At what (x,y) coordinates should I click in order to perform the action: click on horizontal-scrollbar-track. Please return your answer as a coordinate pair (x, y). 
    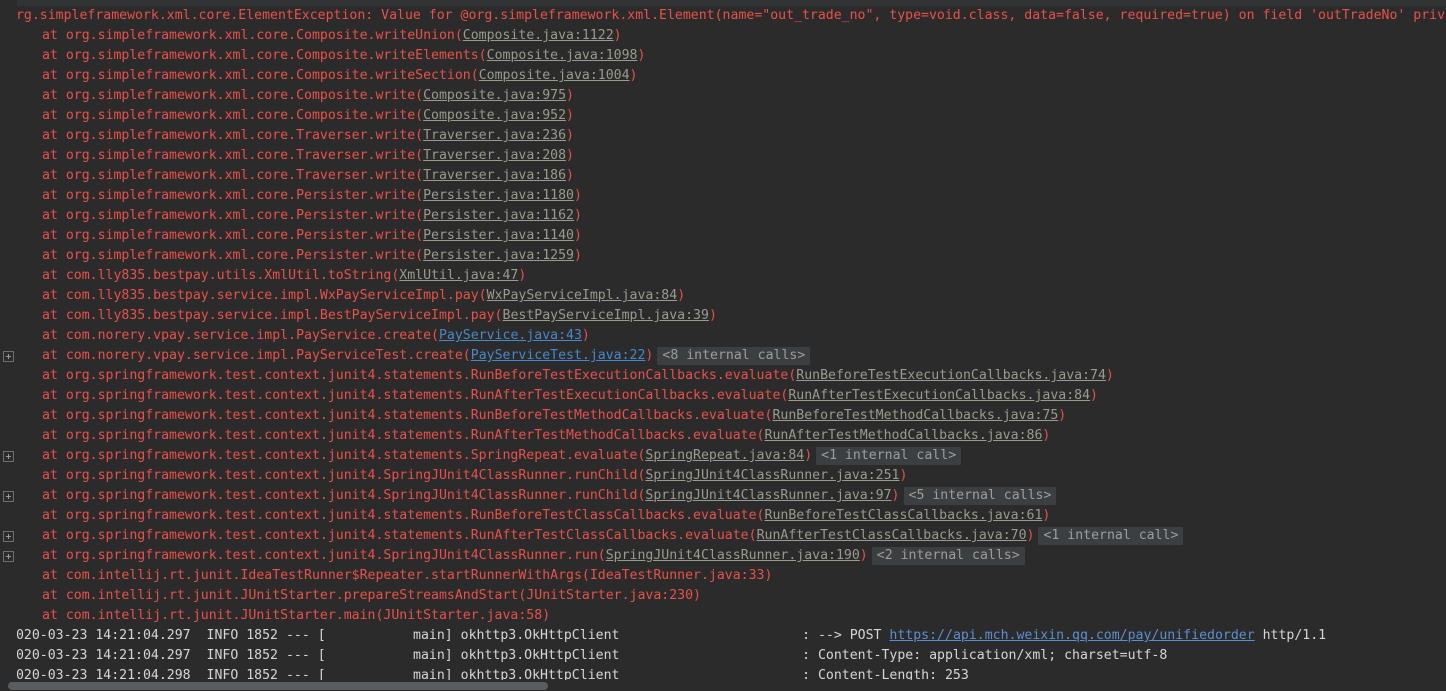
    Looking at the image, I should click on (723, 685).